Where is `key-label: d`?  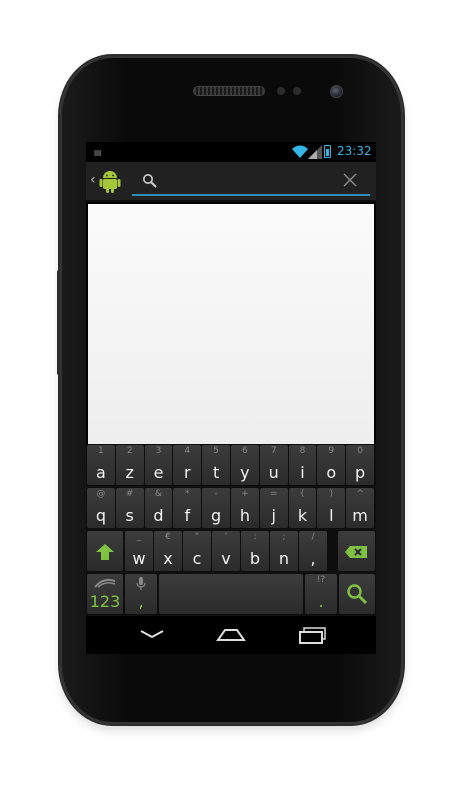 key-label: d is located at coordinates (158, 515).